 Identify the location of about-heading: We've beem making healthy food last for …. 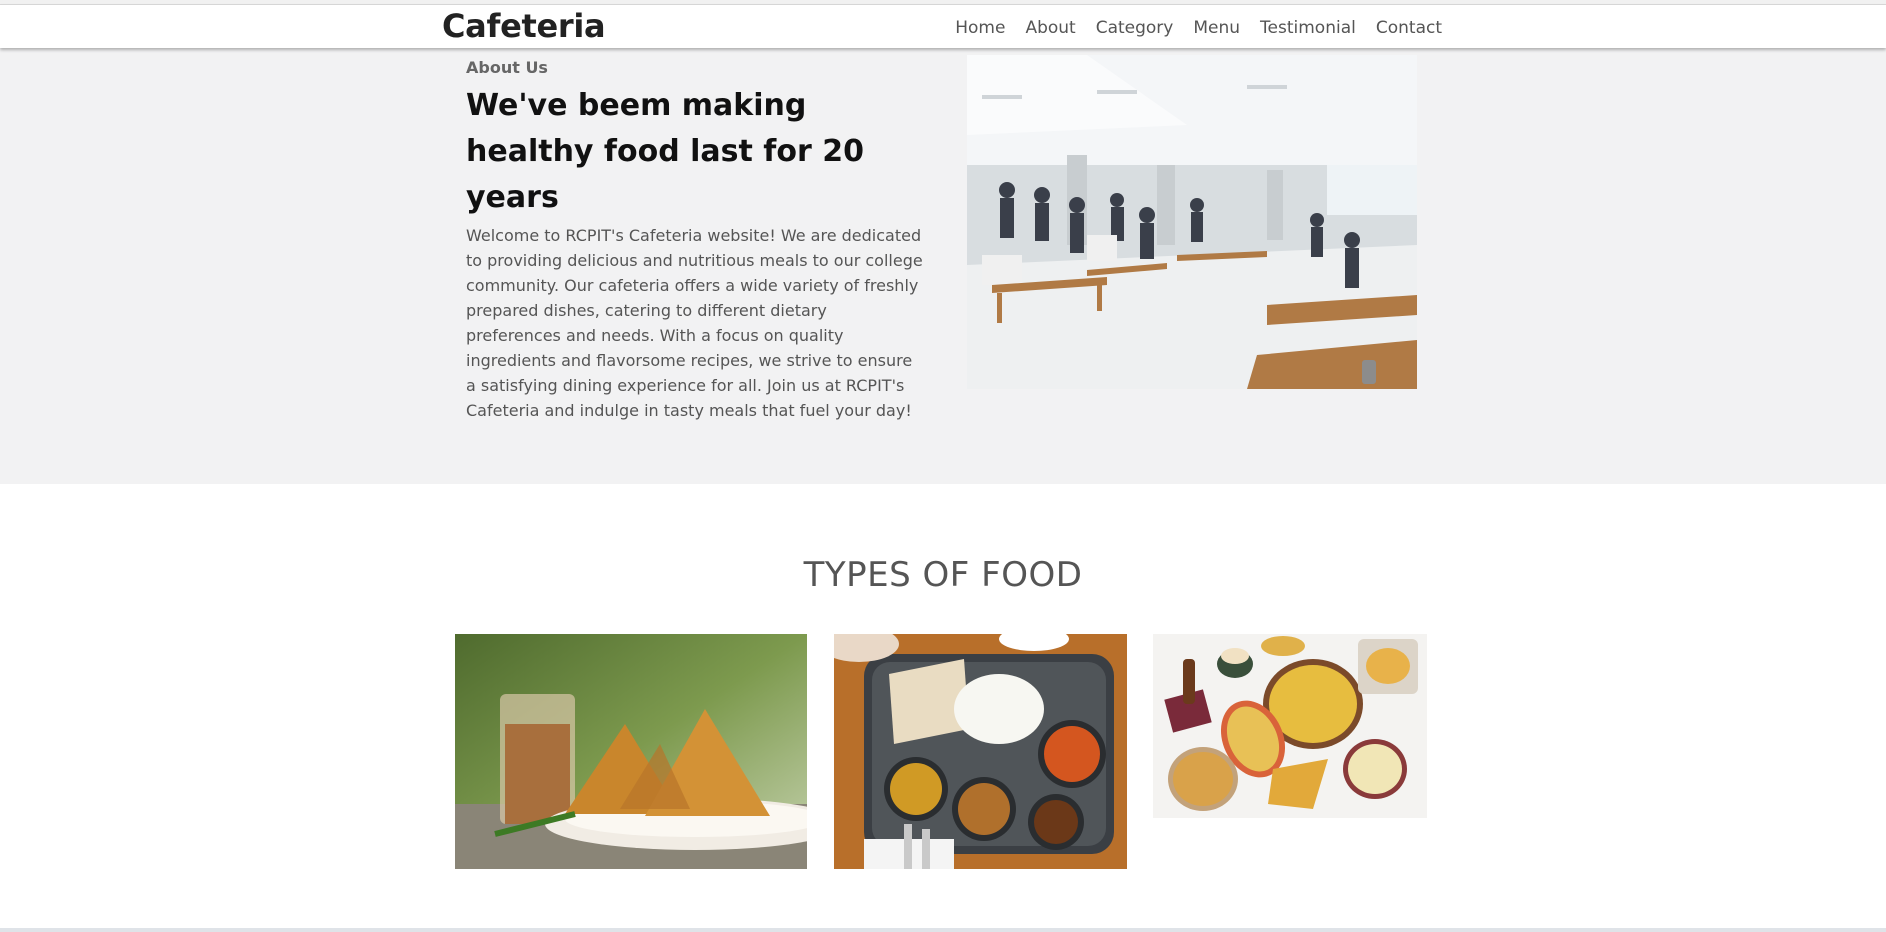
(665, 151).